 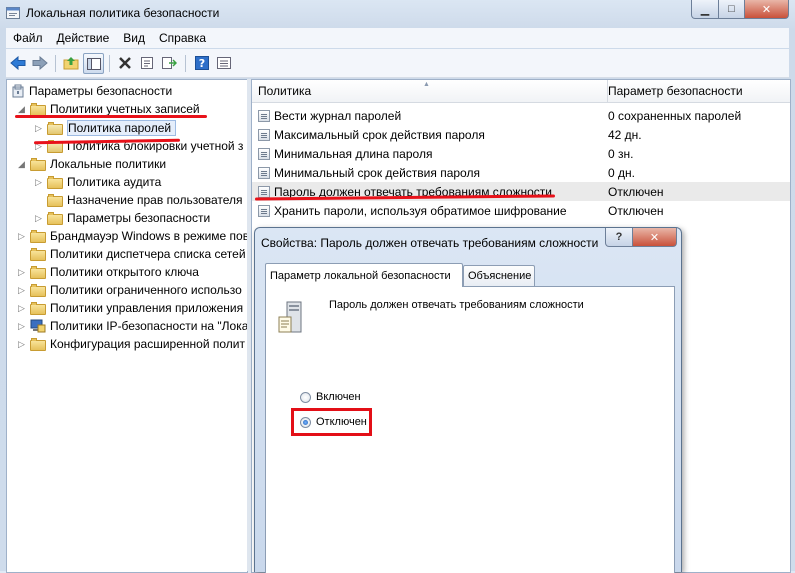 What do you see at coordinates (146, 290) in the screenshot?
I see `tree-item-label: Политики ограниченного использо` at bounding box center [146, 290].